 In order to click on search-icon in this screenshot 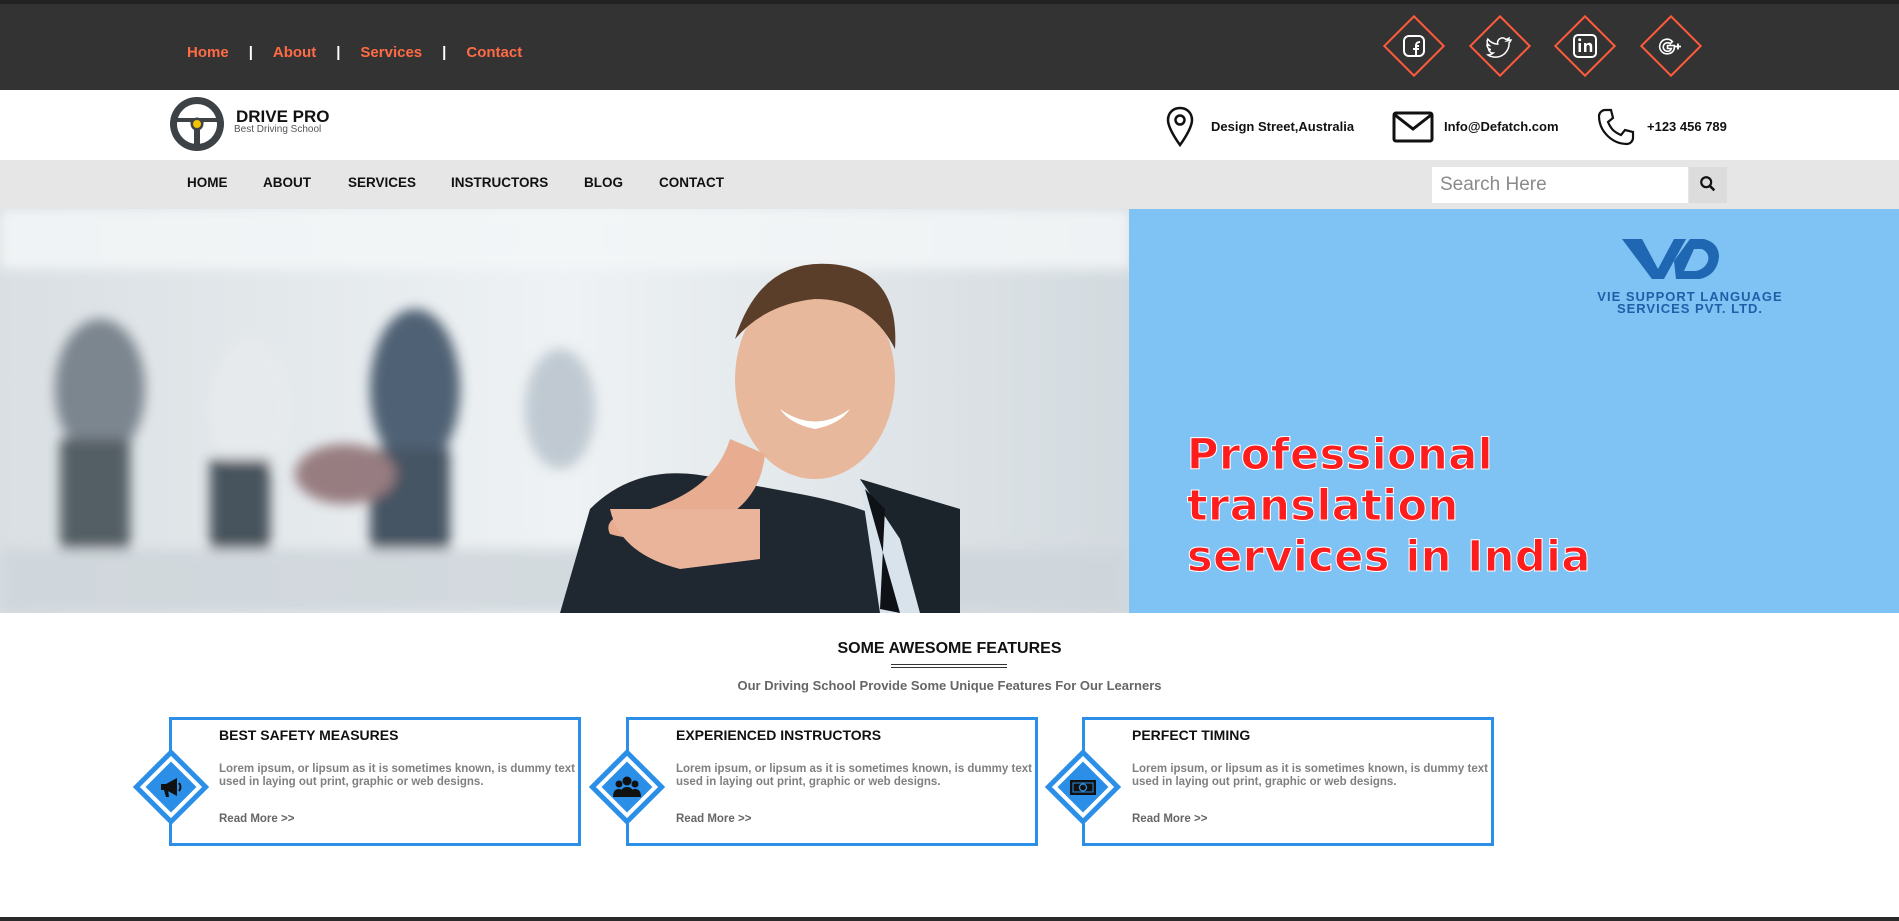, I will do `click(1708, 183)`.